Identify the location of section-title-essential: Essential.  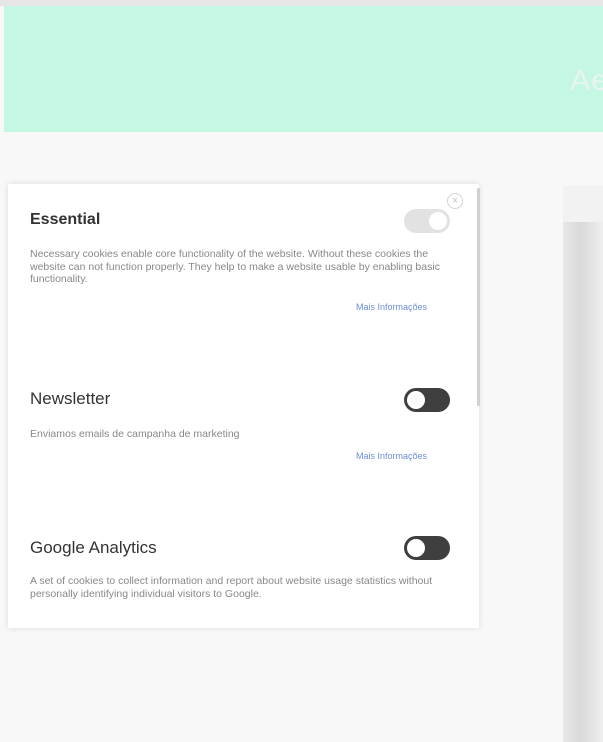
(65, 219).